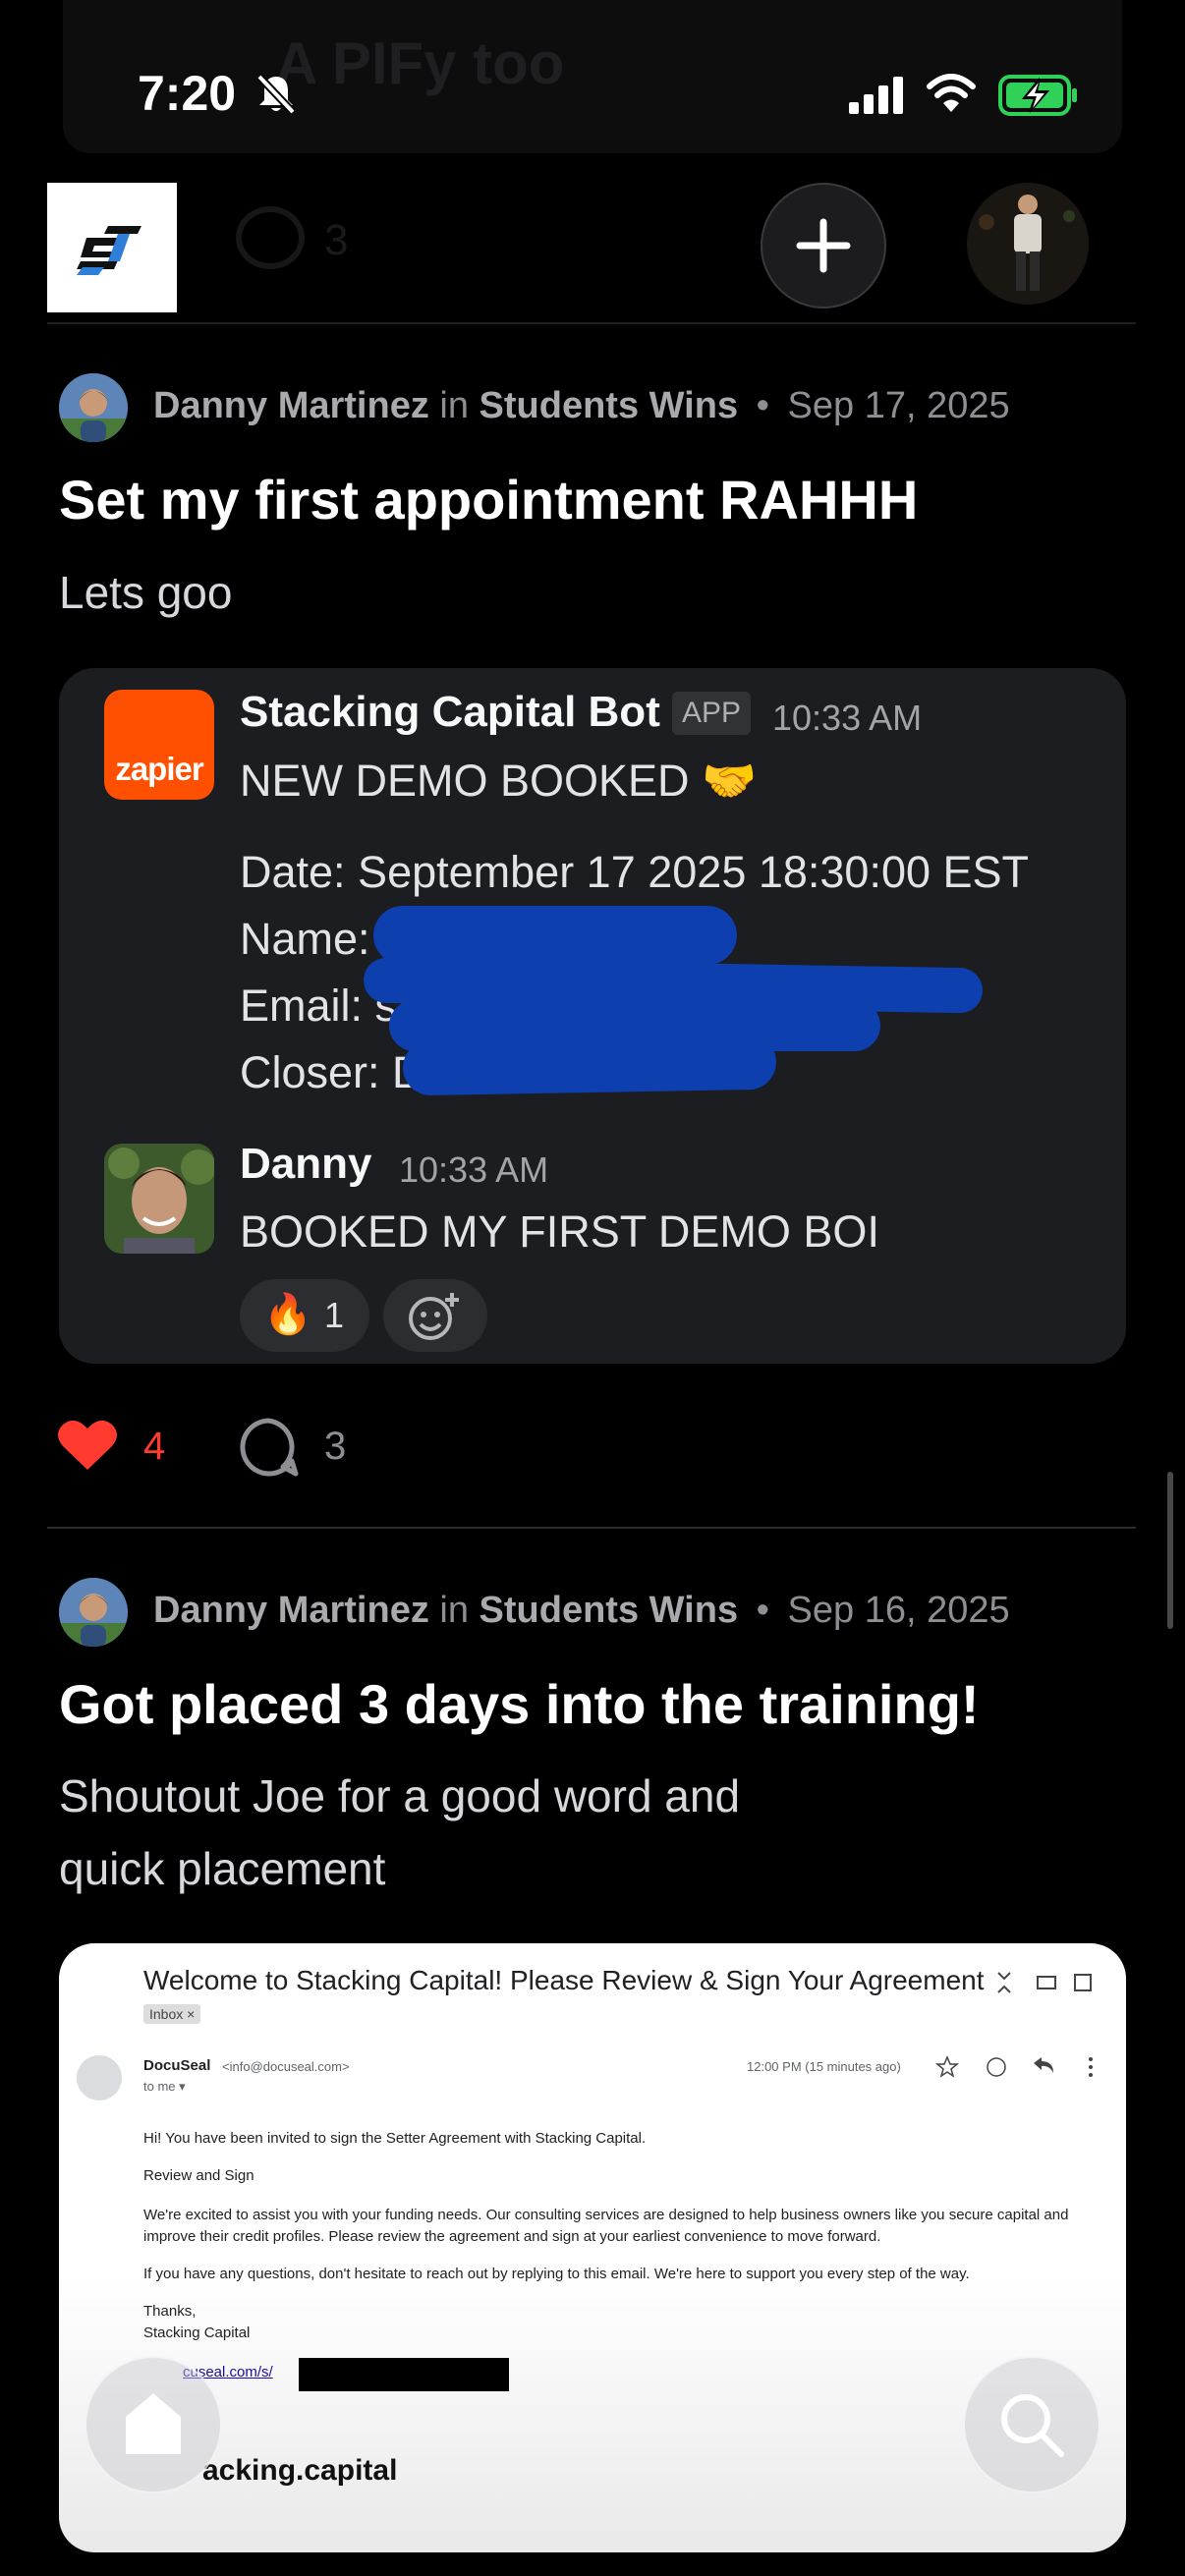  I want to click on email-time: 12:00 PM (15 minutes ago), so click(824, 2066).